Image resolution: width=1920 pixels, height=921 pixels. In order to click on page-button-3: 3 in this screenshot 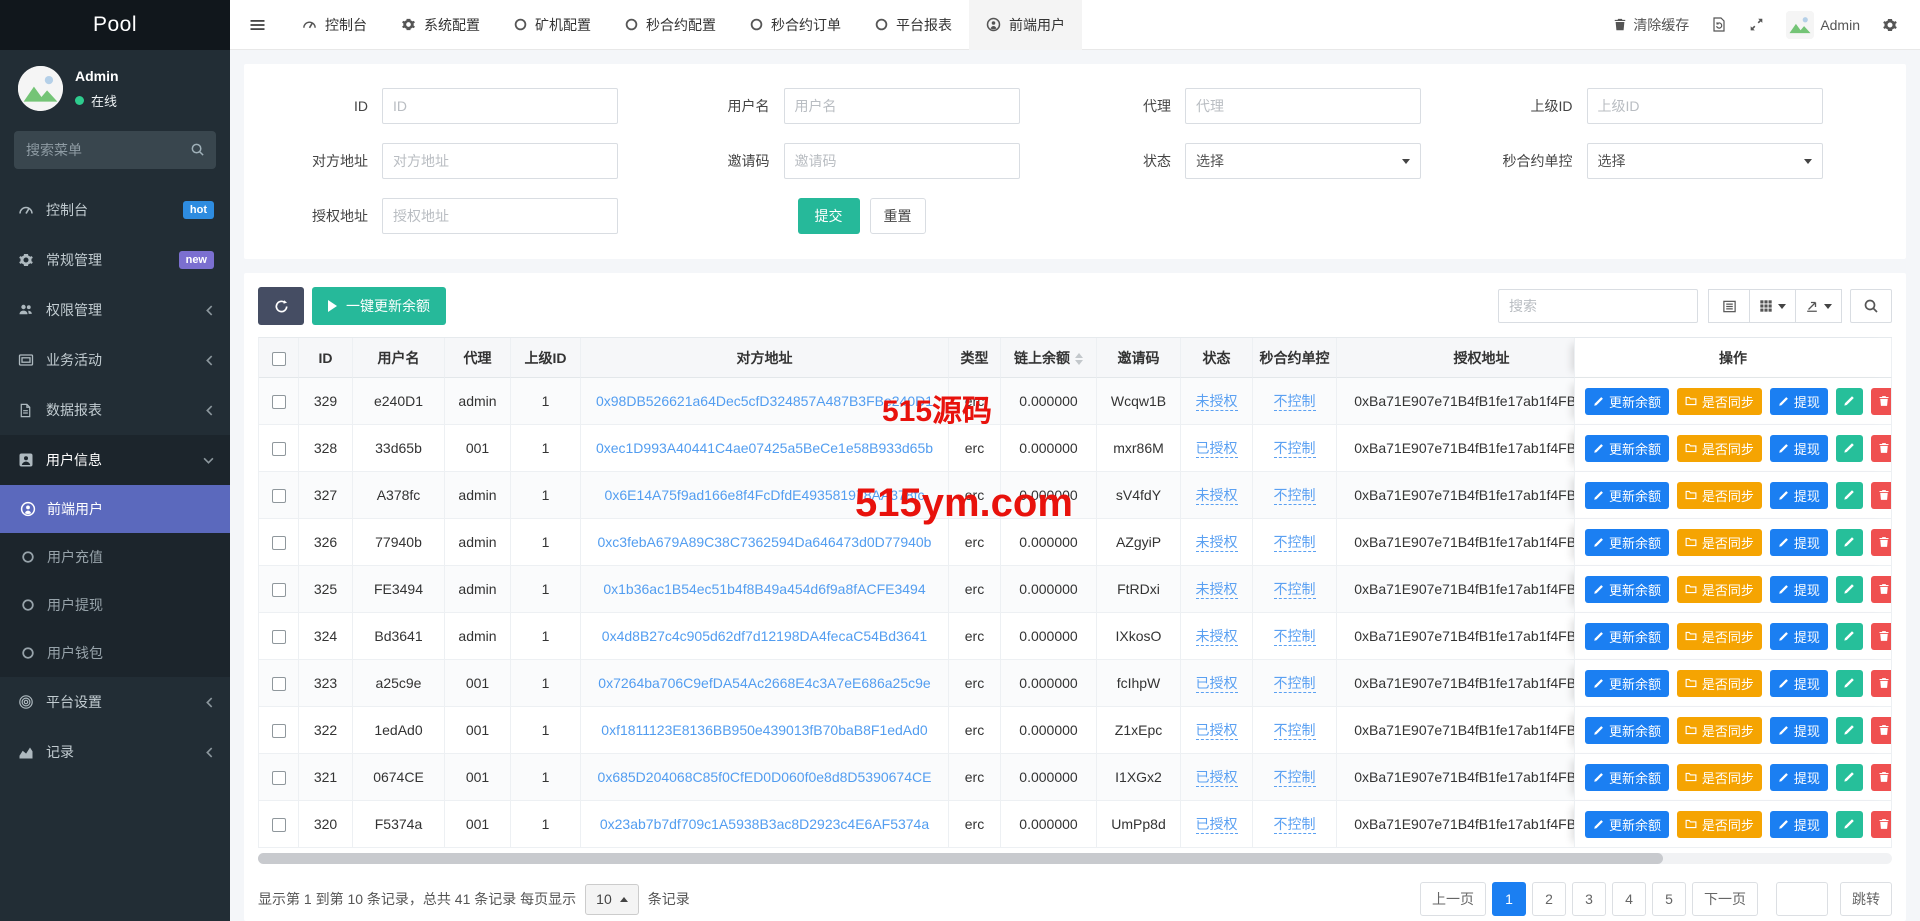, I will do `click(1589, 899)`.